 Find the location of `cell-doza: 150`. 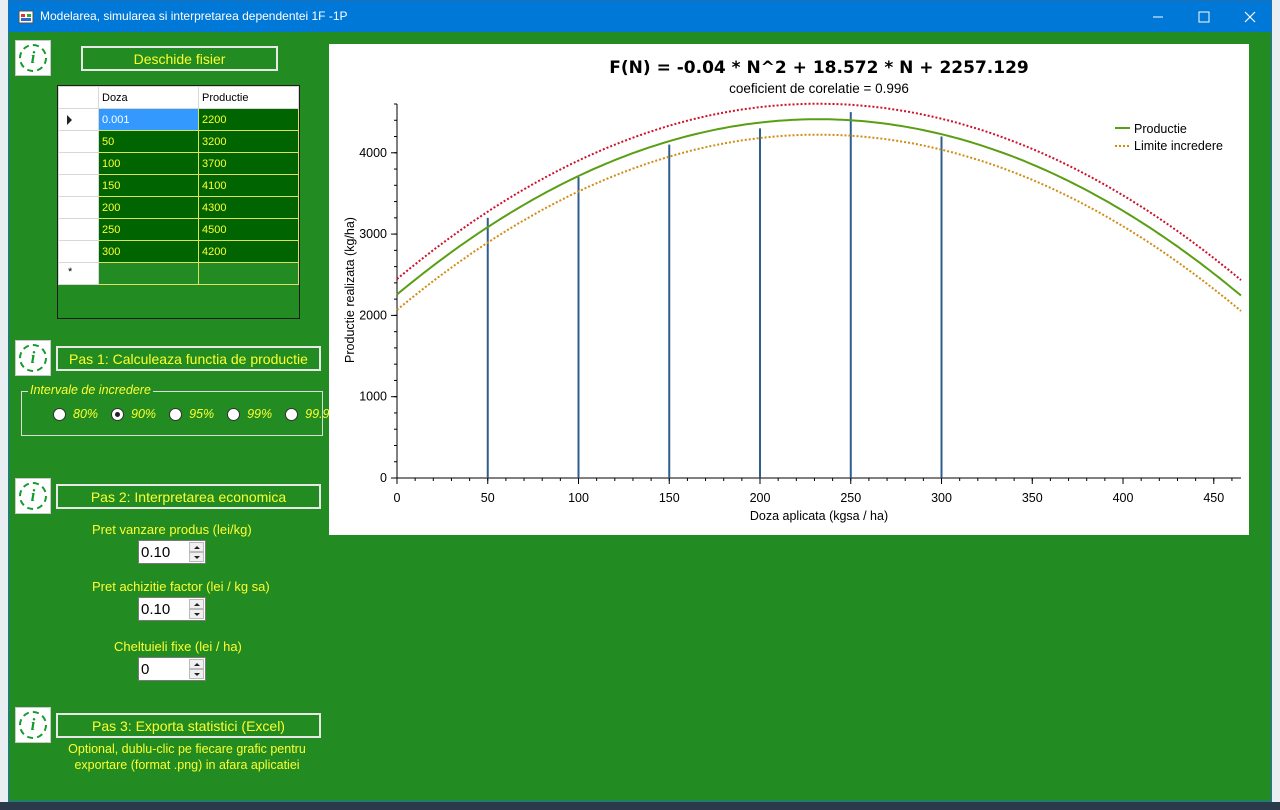

cell-doza: 150 is located at coordinates (148, 185).